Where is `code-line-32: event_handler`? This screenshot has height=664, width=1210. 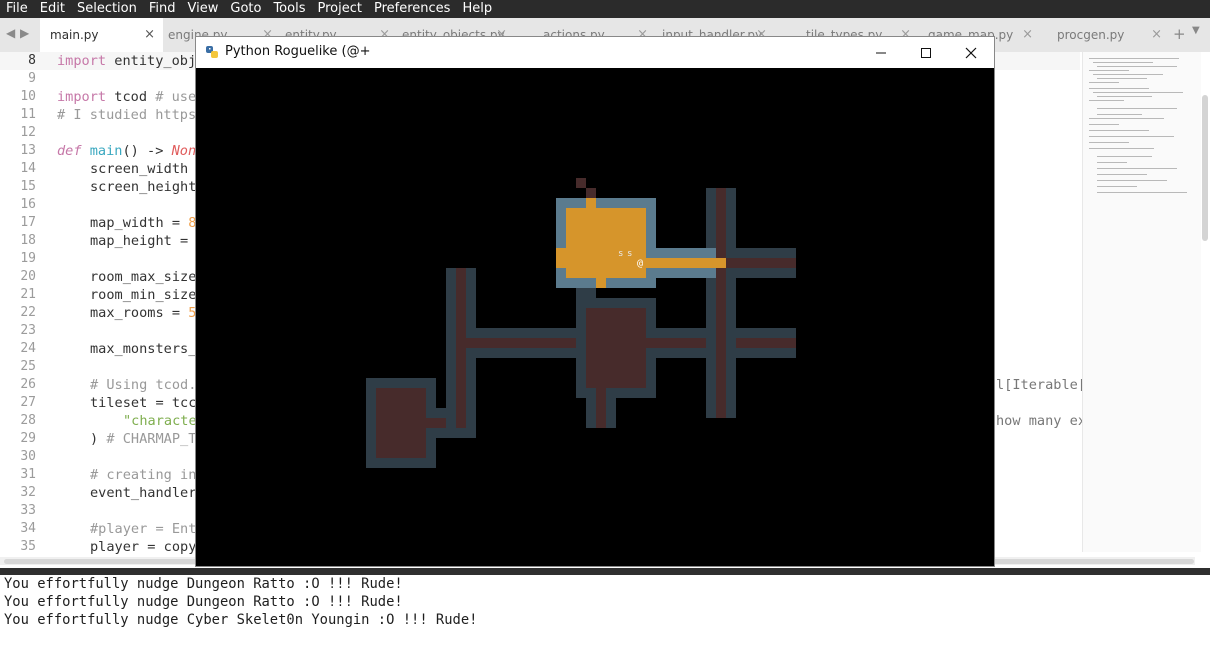 code-line-32: event_handler is located at coordinates (143, 493).